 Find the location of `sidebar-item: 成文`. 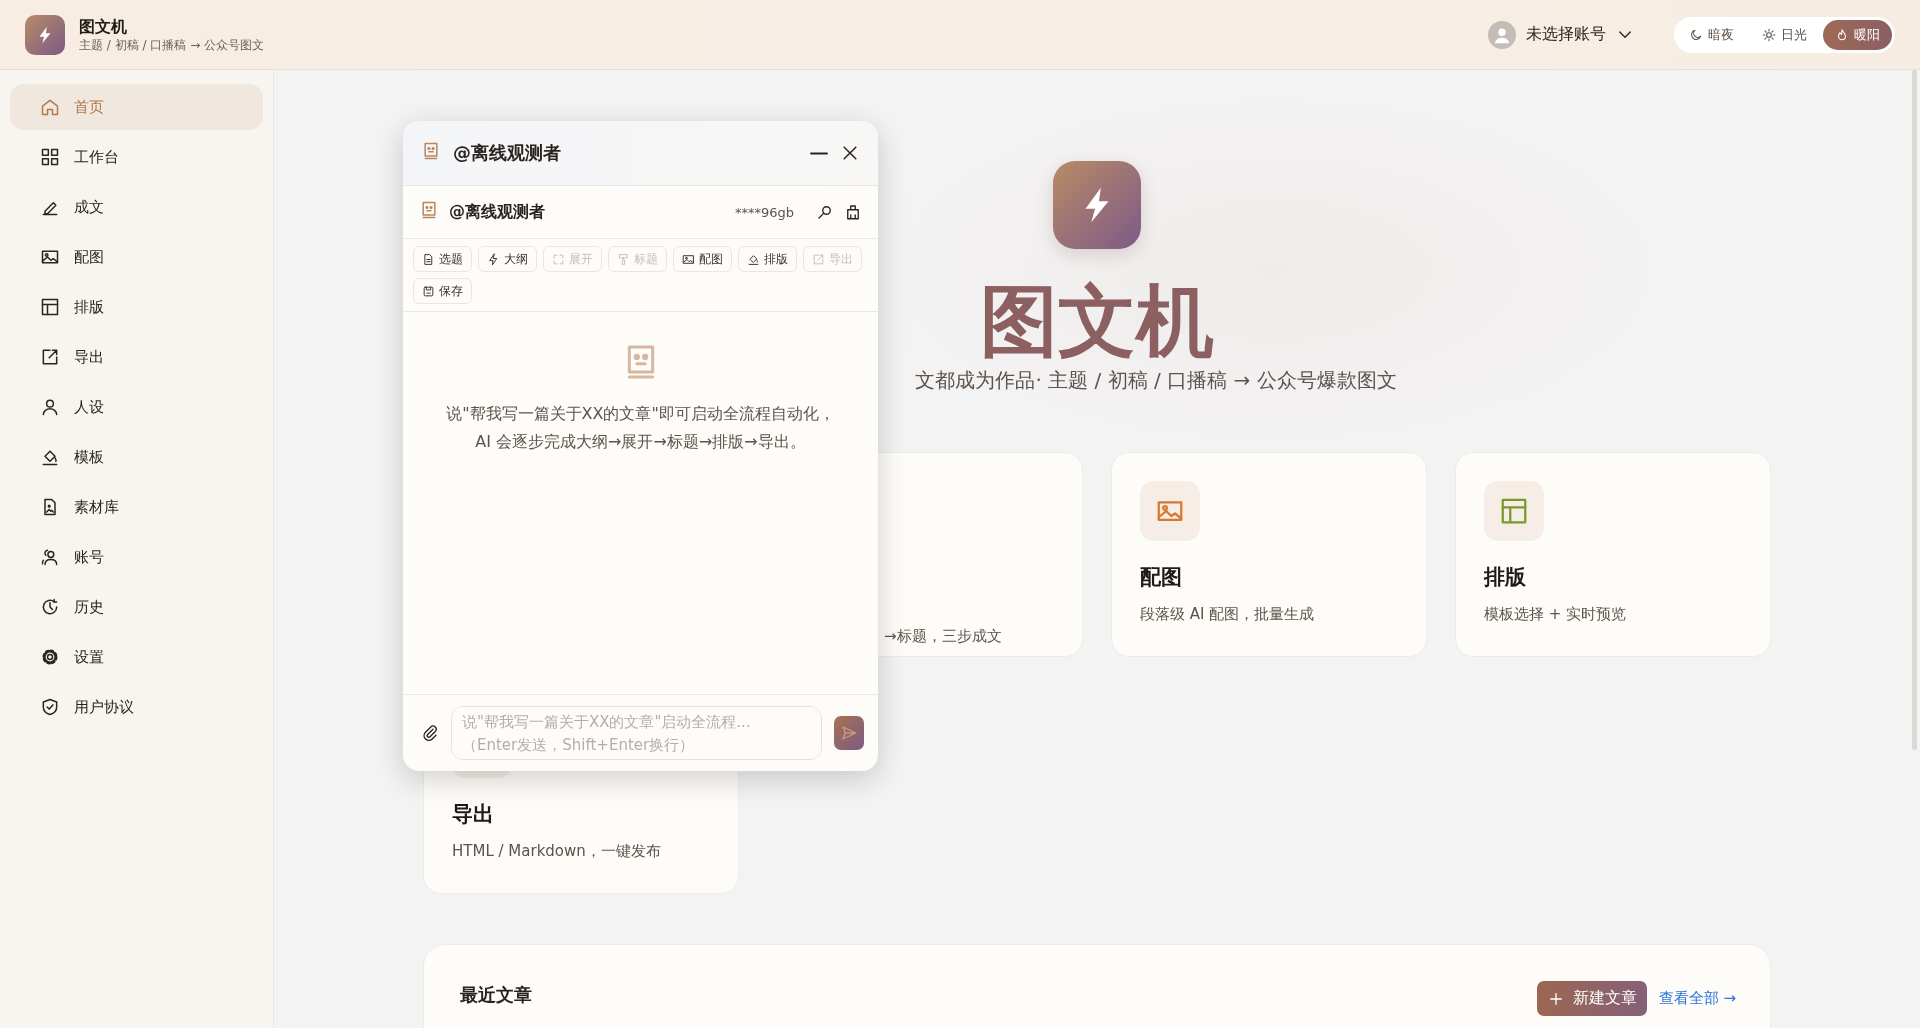

sidebar-item: 成文 is located at coordinates (136, 207).